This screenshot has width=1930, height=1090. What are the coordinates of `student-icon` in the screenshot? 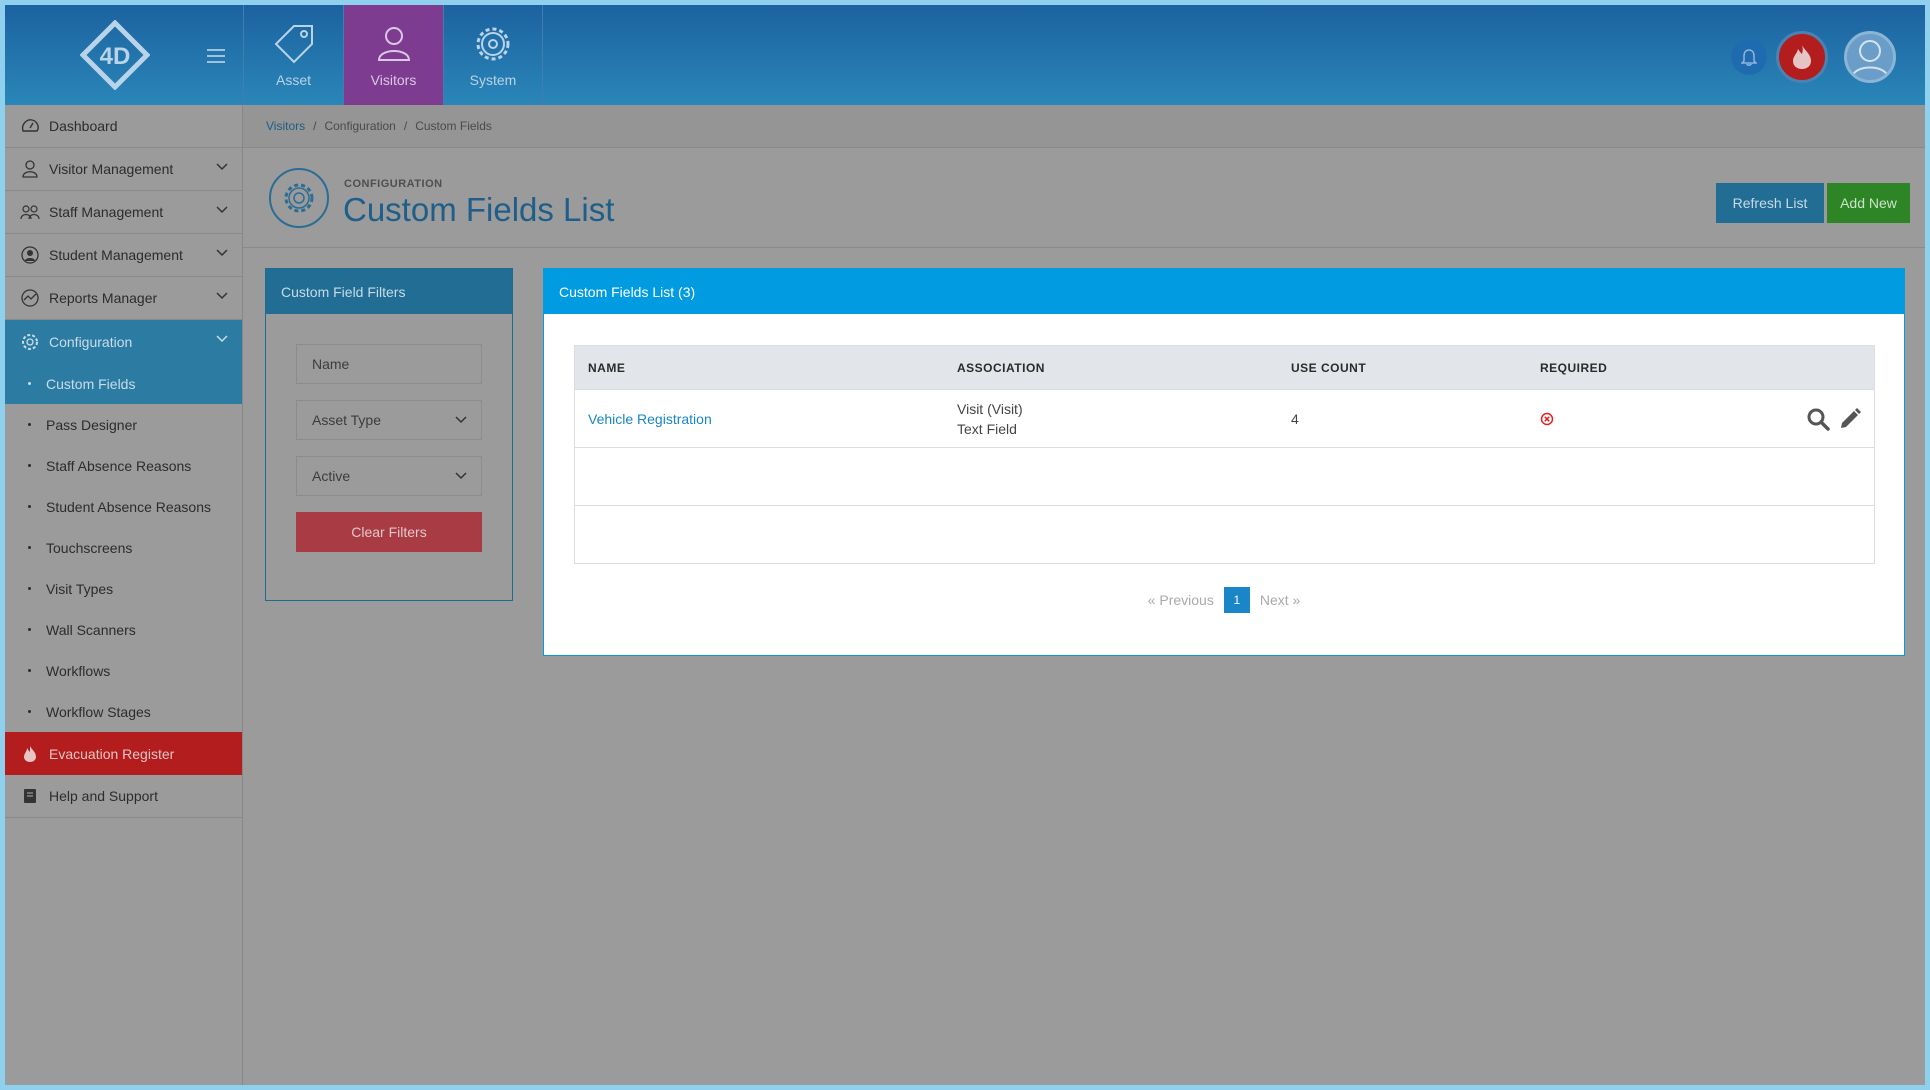 It's located at (30, 255).